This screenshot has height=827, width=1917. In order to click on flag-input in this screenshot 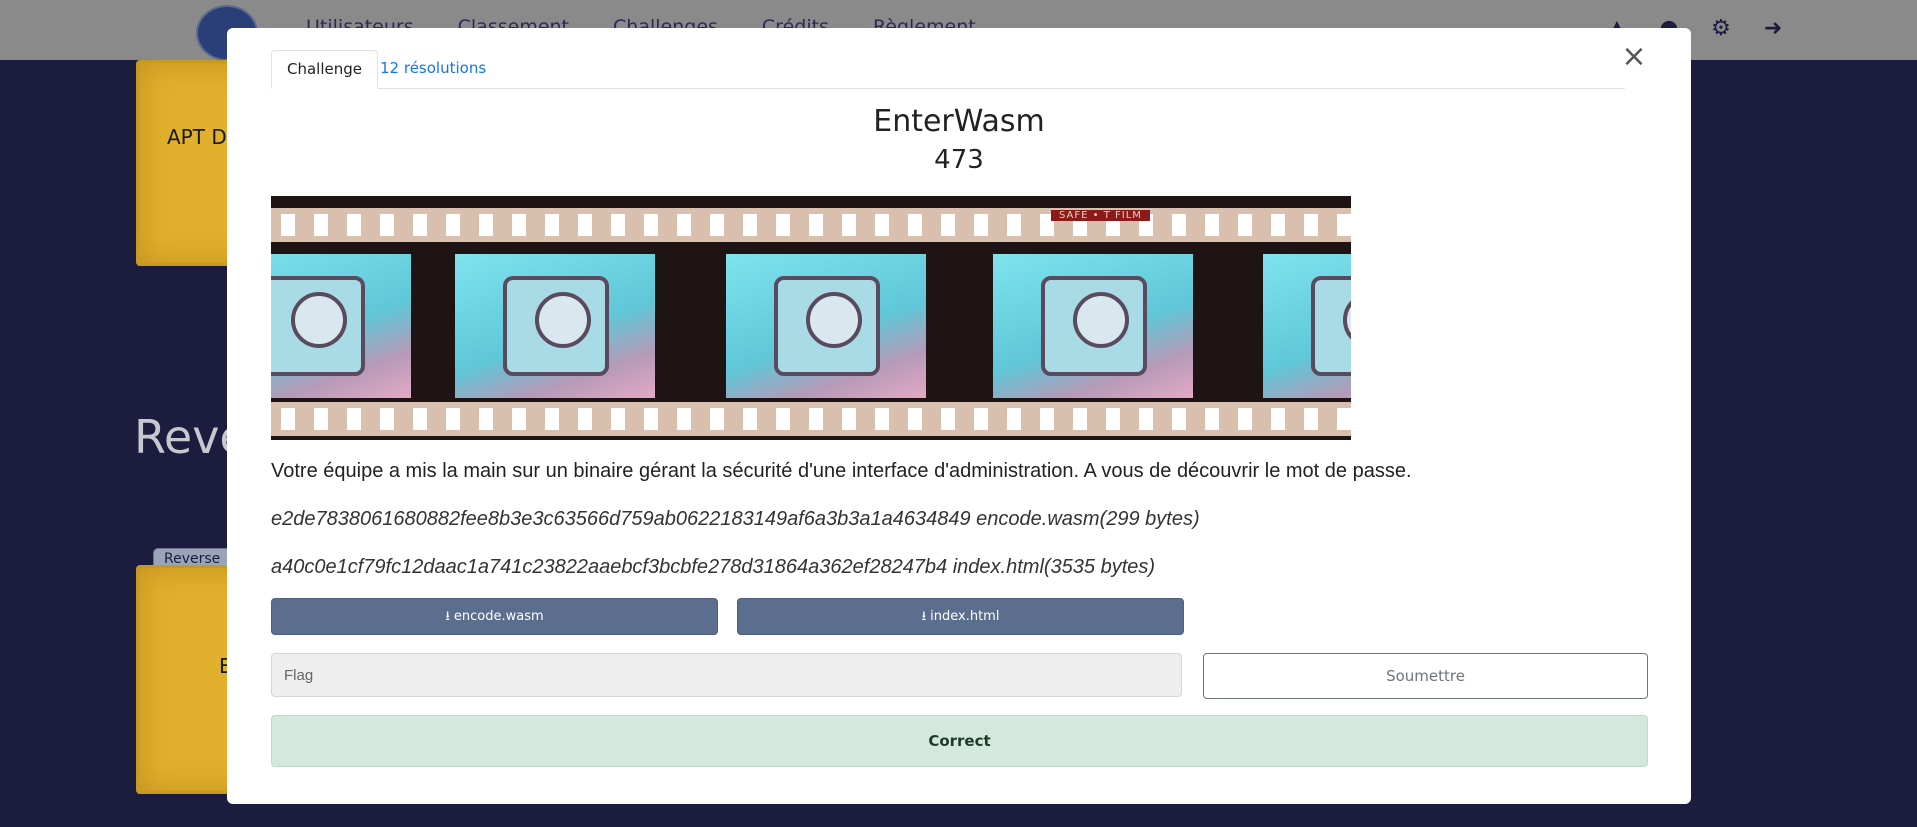, I will do `click(726, 675)`.